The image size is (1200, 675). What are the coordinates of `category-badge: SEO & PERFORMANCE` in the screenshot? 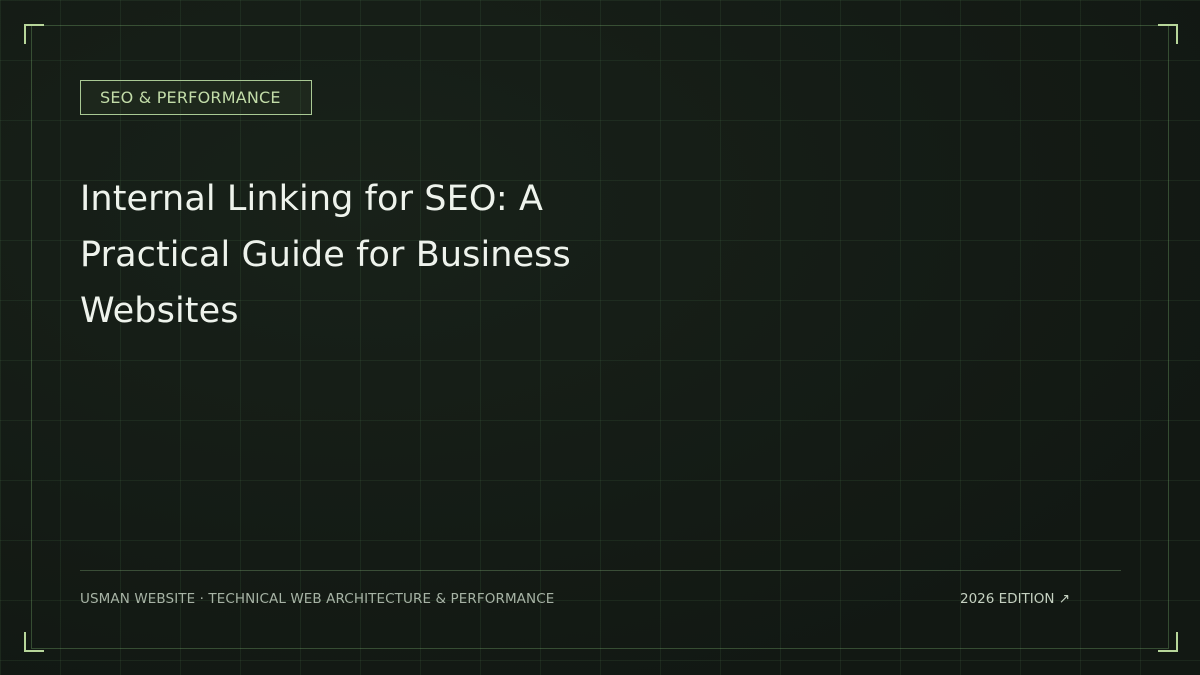 It's located at (196, 97).